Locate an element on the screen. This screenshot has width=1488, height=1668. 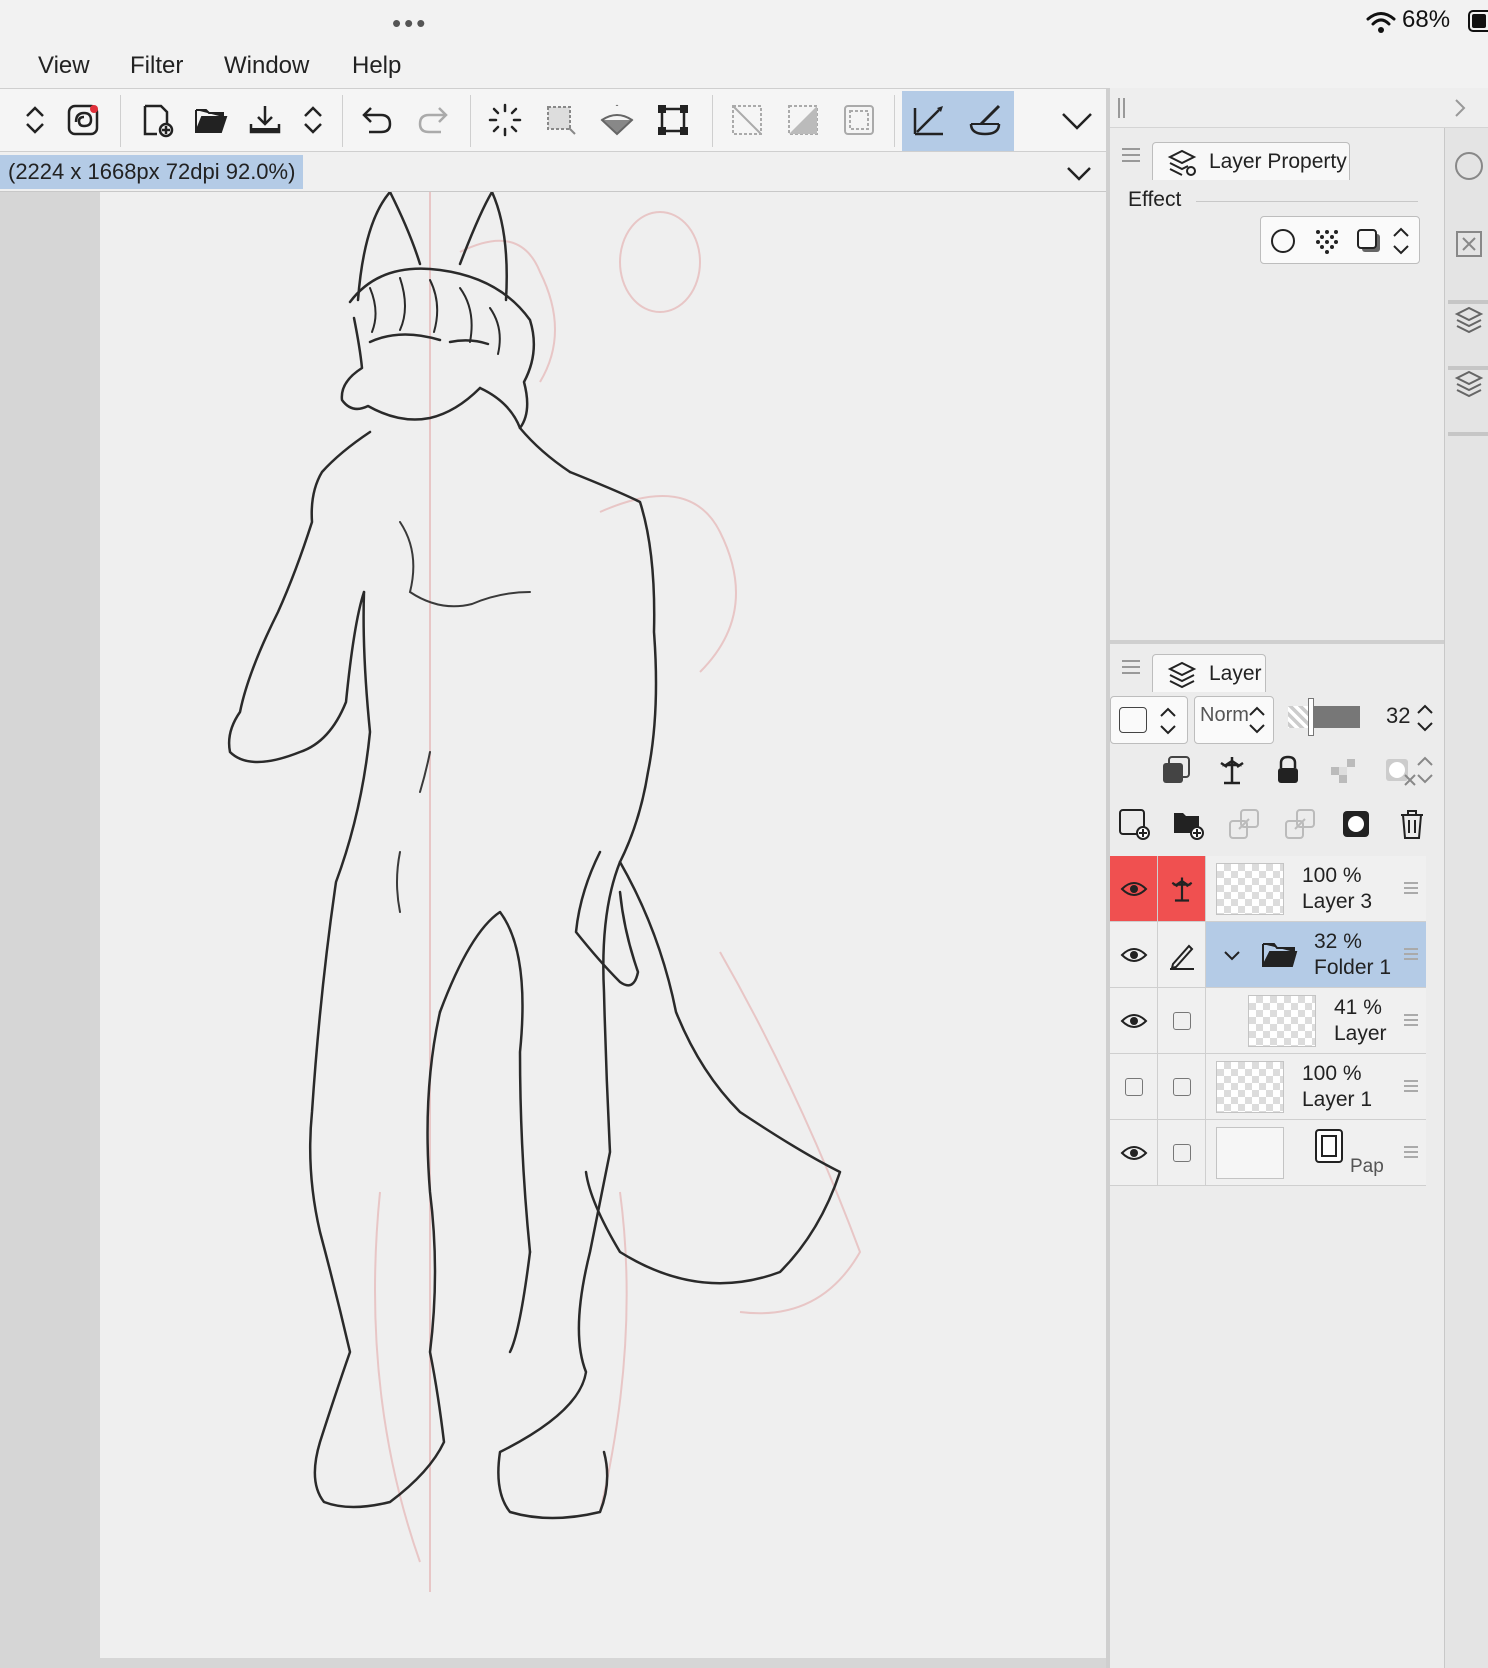
transfer-up-icon is located at coordinates (1244, 824).